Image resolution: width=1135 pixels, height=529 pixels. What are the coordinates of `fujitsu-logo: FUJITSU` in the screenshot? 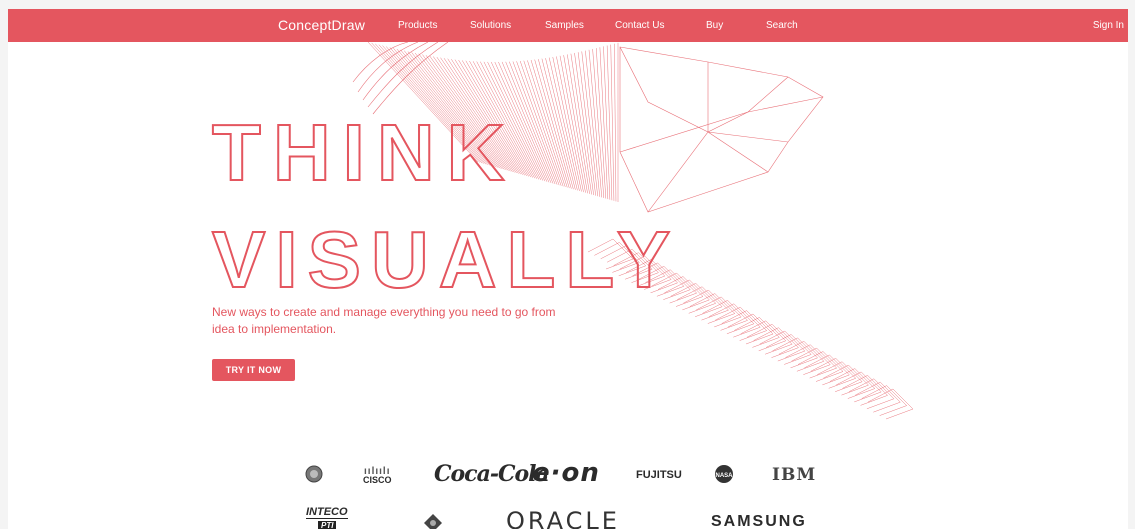 It's located at (659, 475).